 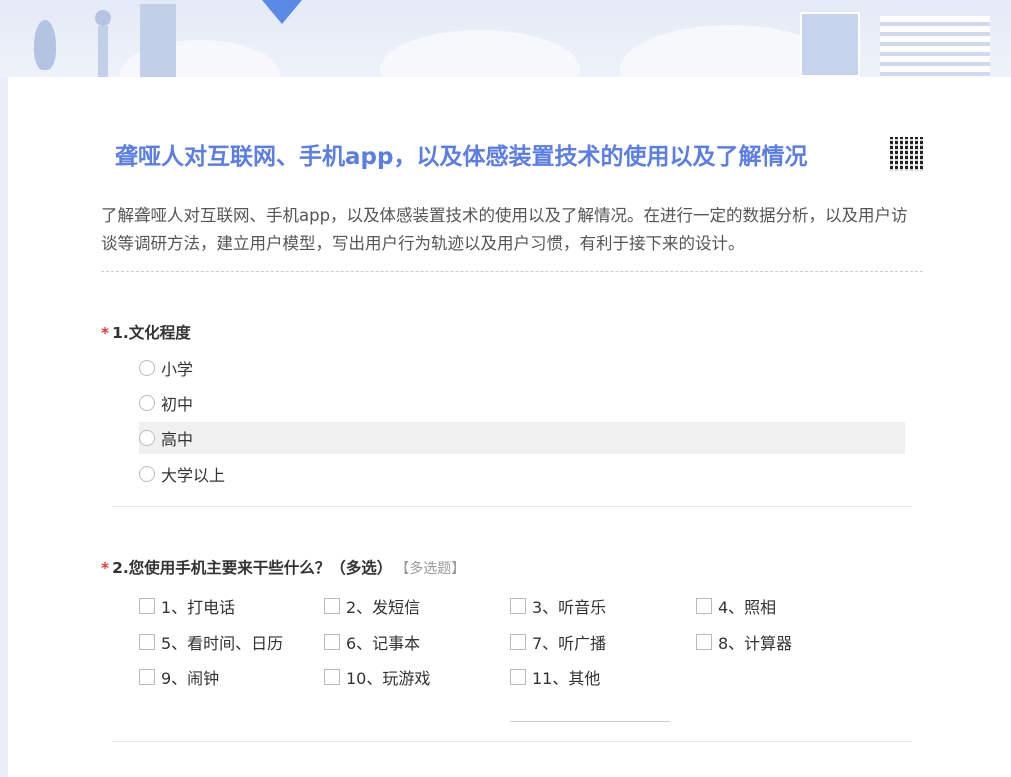 I want to click on qr-code-icon, so click(x=906, y=154).